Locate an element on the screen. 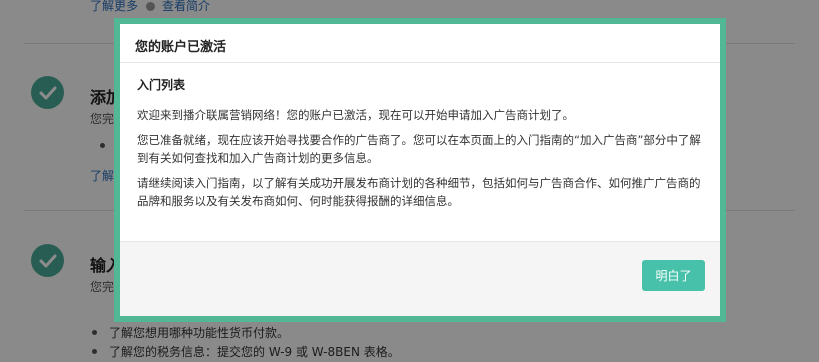 This screenshot has height=362, width=819. welcome-paragraph: 欢迎来到播介联属营销网络！您的账户已激活，现在可以开始申请加入广告商计划了。 is located at coordinates (355, 115).